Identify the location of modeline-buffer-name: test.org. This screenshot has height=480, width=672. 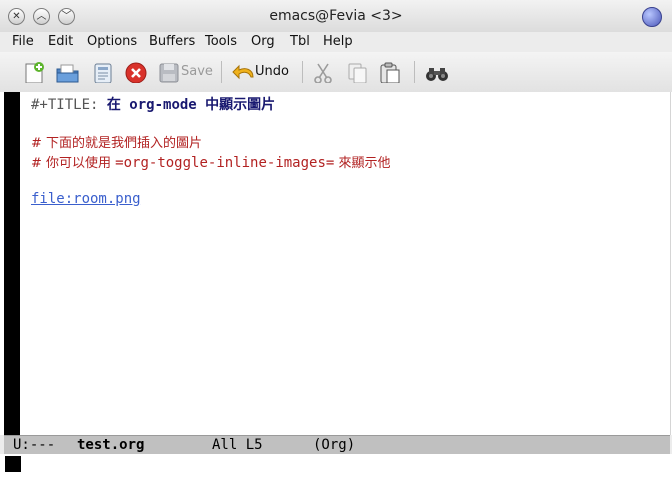
(110, 445).